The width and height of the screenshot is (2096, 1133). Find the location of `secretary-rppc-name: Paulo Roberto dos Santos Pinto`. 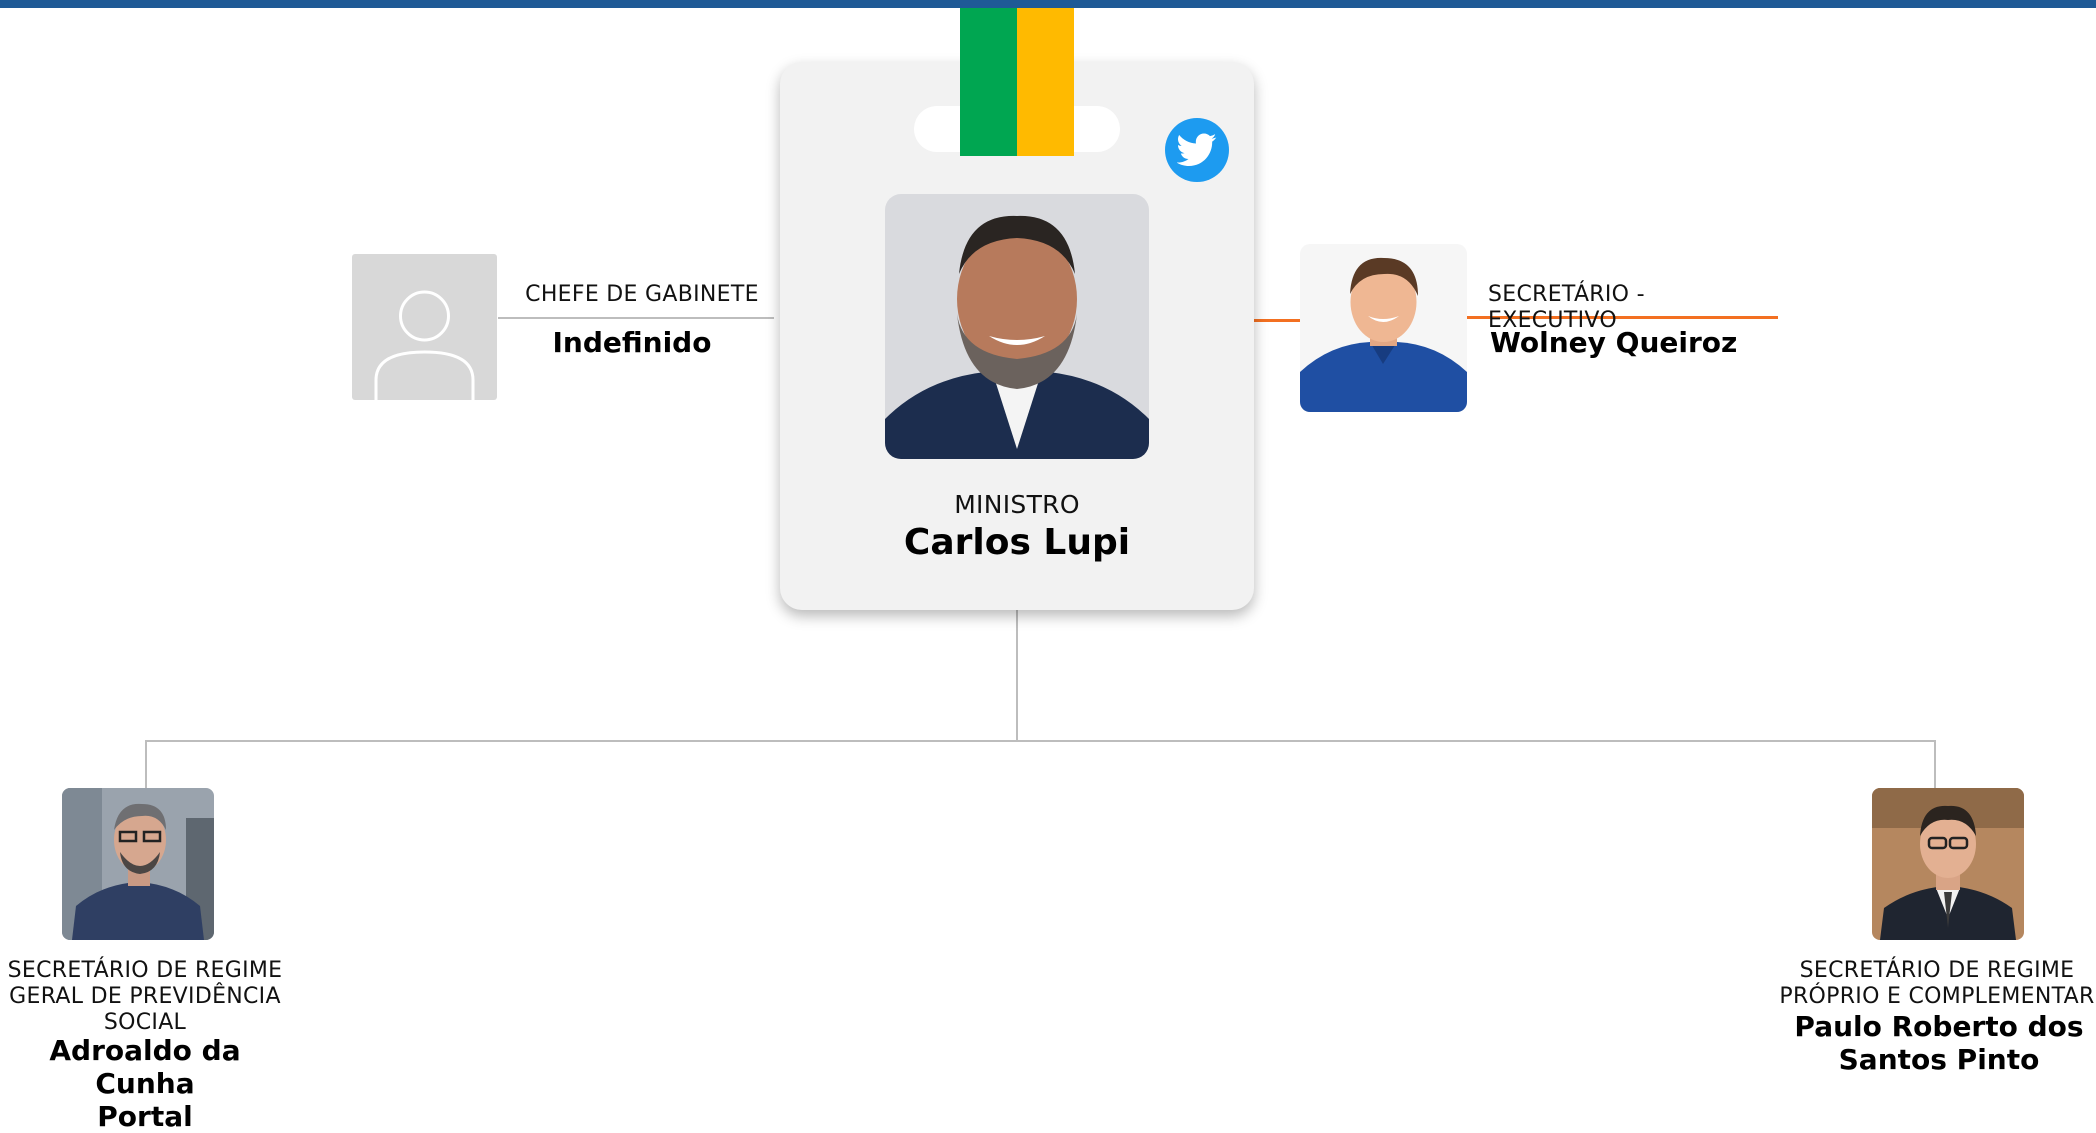

secretary-rppc-name: Paulo Roberto dos Santos Pinto is located at coordinates (1938, 1043).